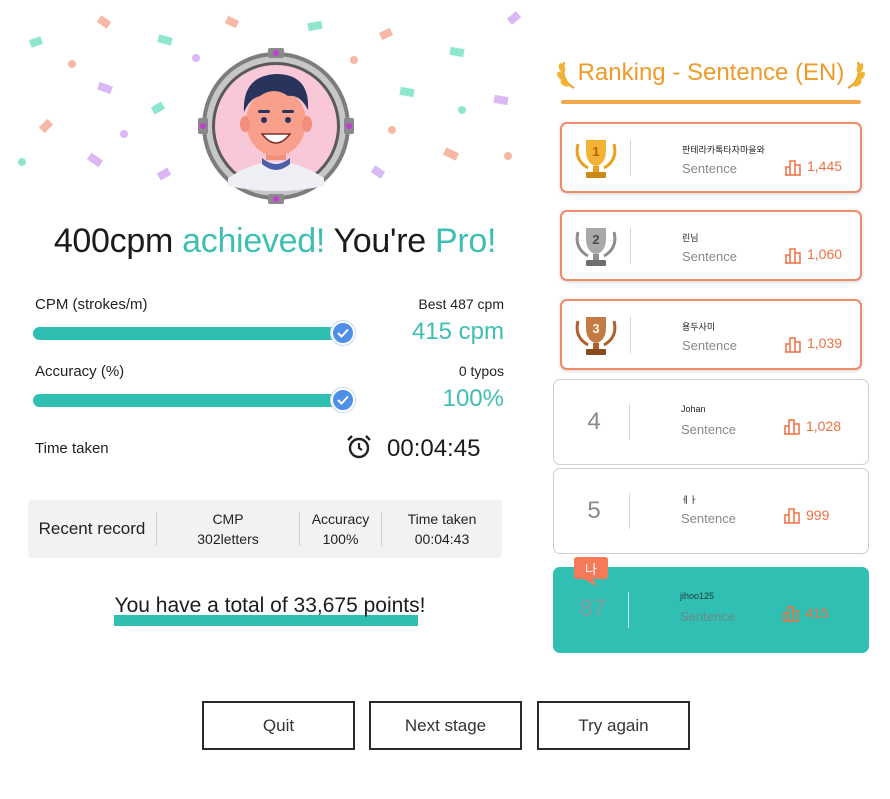 This screenshot has width=890, height=799. What do you see at coordinates (825, 166) in the screenshot?
I see `ranking-score: 1,445` at bounding box center [825, 166].